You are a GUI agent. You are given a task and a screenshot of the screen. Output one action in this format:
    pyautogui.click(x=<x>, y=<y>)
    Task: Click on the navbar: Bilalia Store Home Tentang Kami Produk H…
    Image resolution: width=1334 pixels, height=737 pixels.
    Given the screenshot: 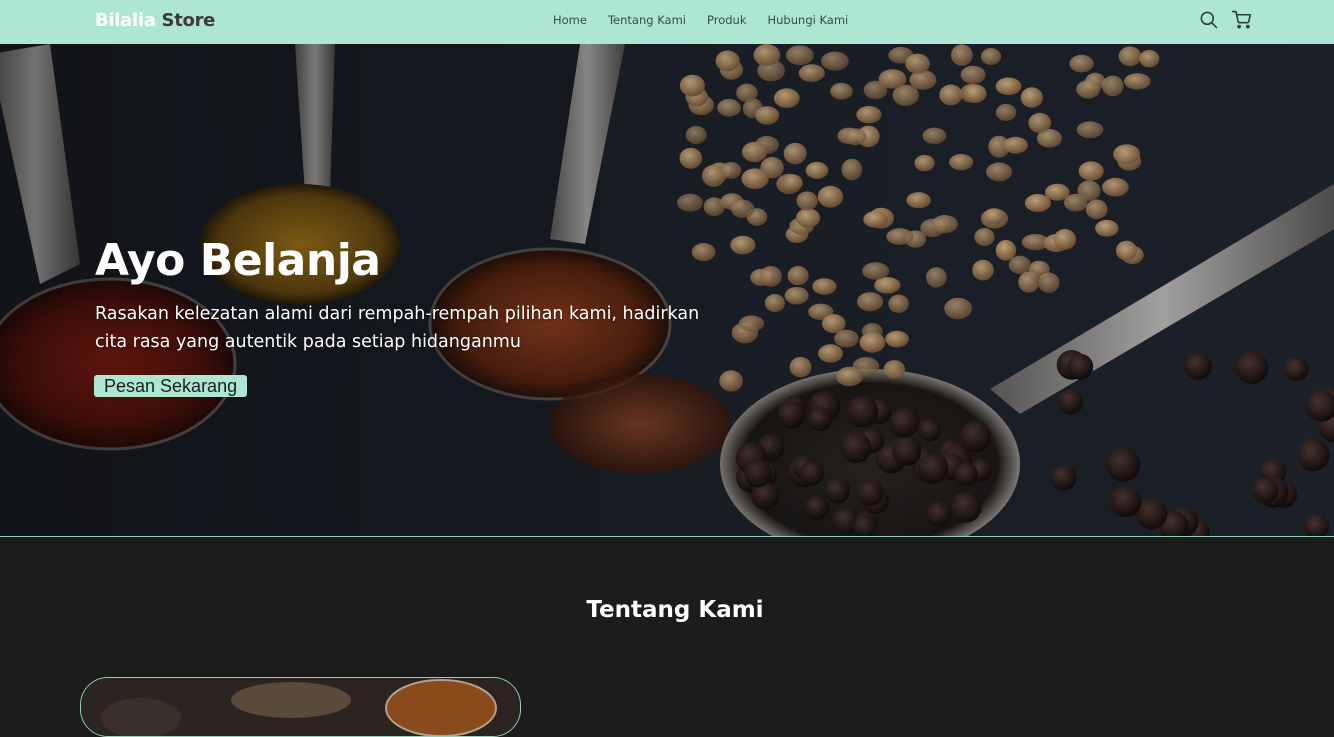 What is the action you would take?
    pyautogui.click(x=667, y=22)
    